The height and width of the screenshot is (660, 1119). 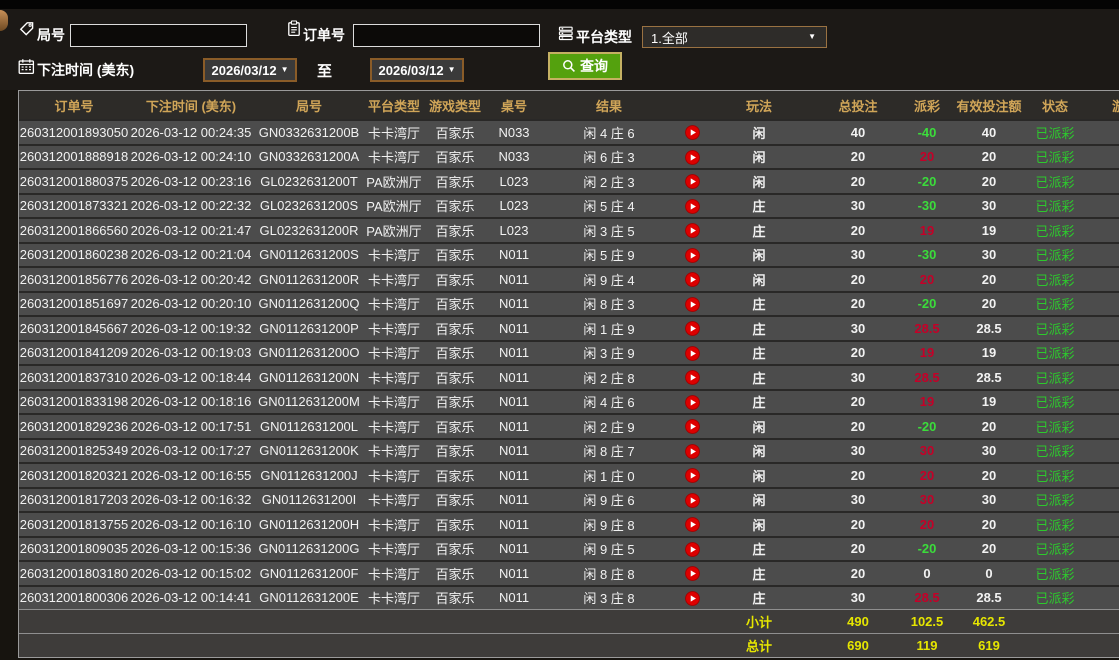 What do you see at coordinates (309, 498) in the screenshot?
I see `cell-round-number: GN0112631200I` at bounding box center [309, 498].